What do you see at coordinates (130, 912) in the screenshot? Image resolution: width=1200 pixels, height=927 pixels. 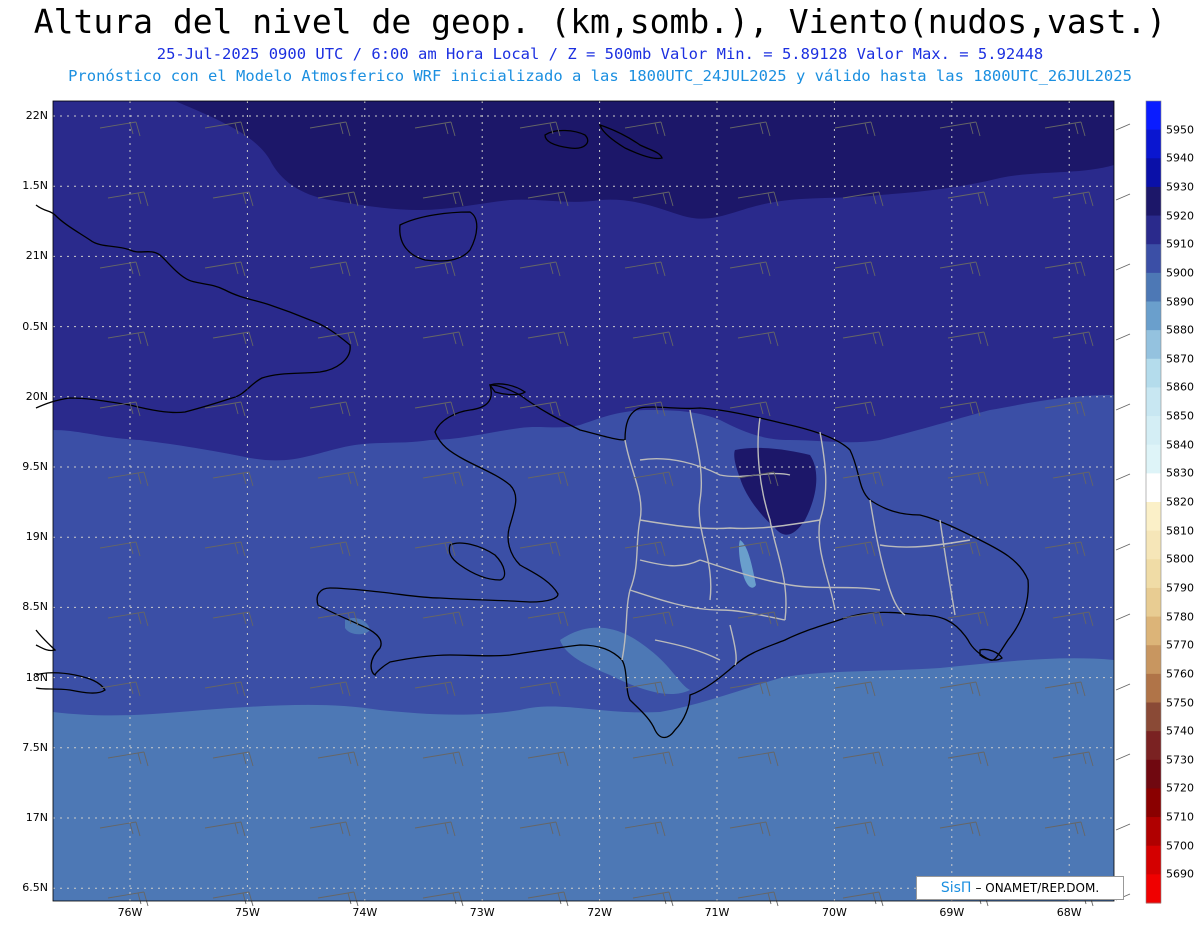 I see `lon-label: 76W` at bounding box center [130, 912].